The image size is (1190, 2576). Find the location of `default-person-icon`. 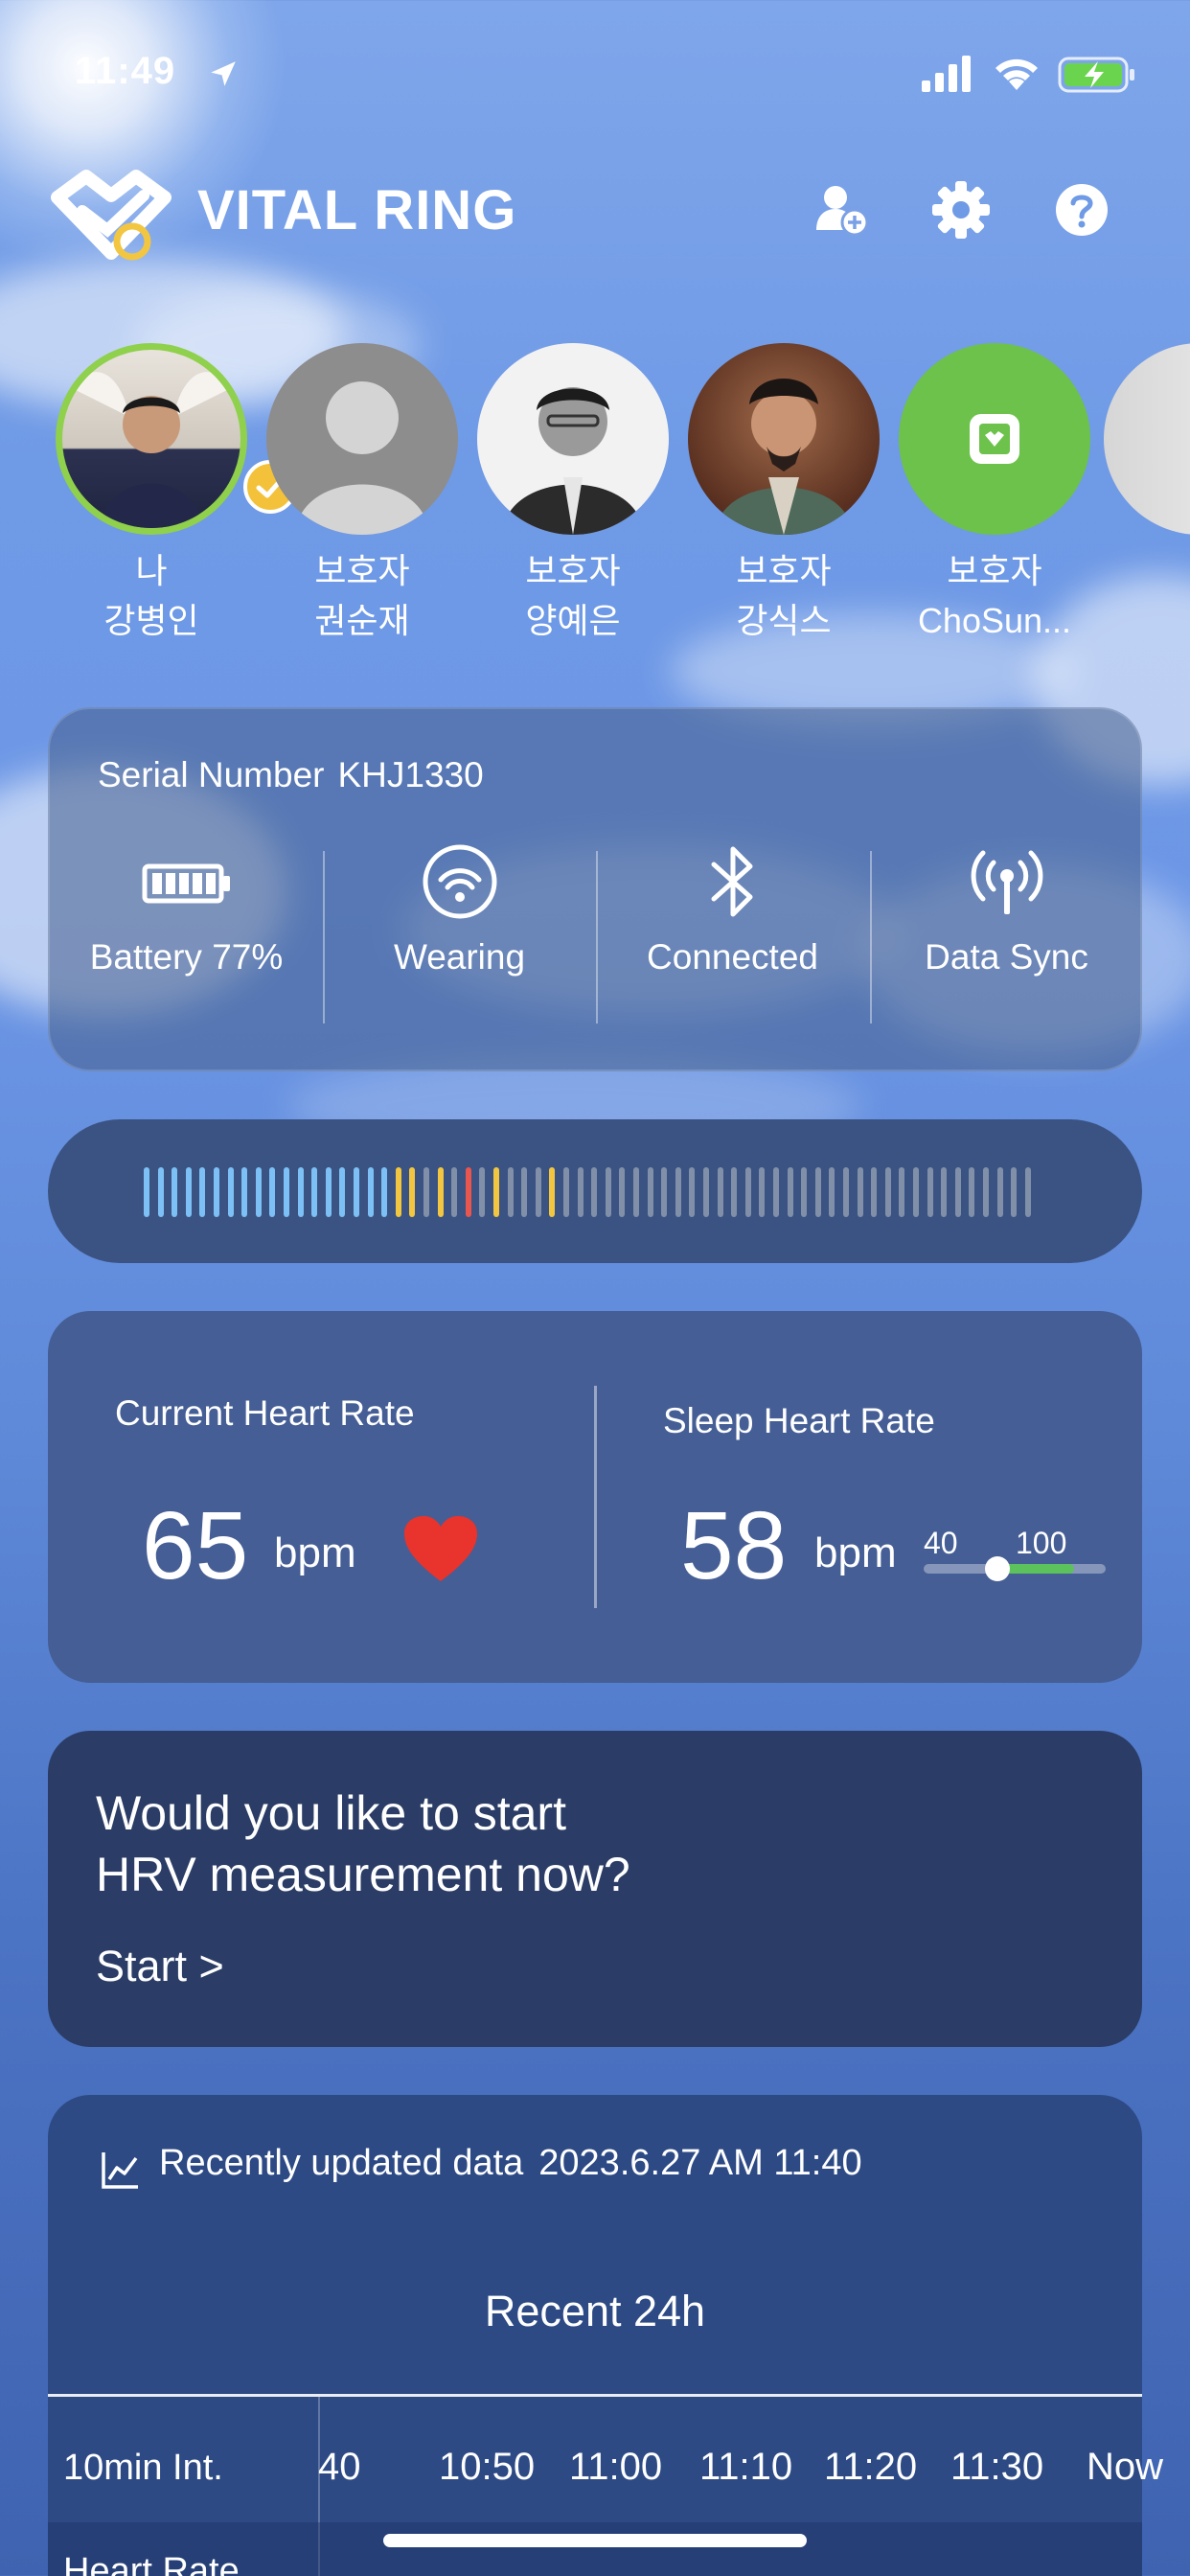

default-person-icon is located at coordinates (362, 439).